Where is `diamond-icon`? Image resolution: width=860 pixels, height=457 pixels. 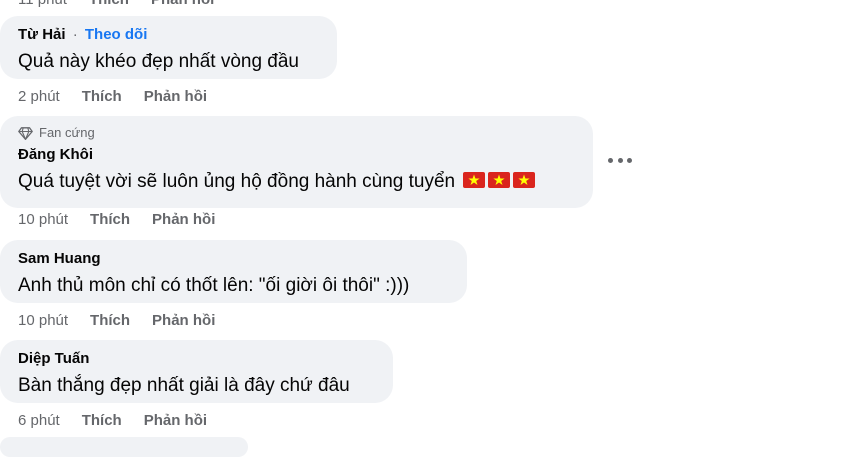
diamond-icon is located at coordinates (25, 133).